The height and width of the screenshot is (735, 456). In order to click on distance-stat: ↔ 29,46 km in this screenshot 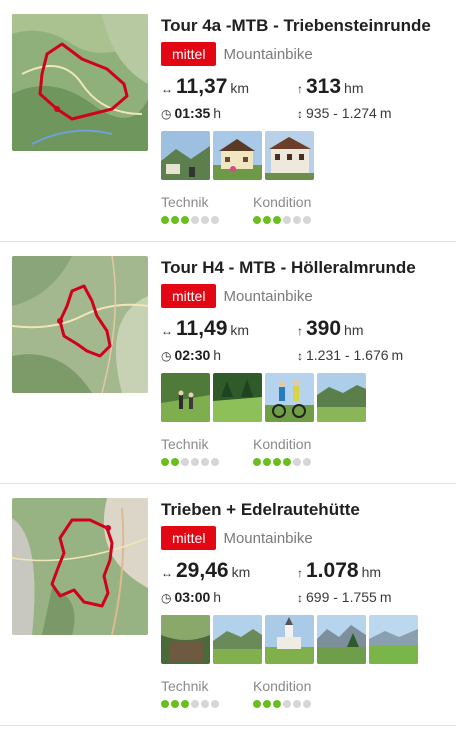, I will do `click(205, 571)`.